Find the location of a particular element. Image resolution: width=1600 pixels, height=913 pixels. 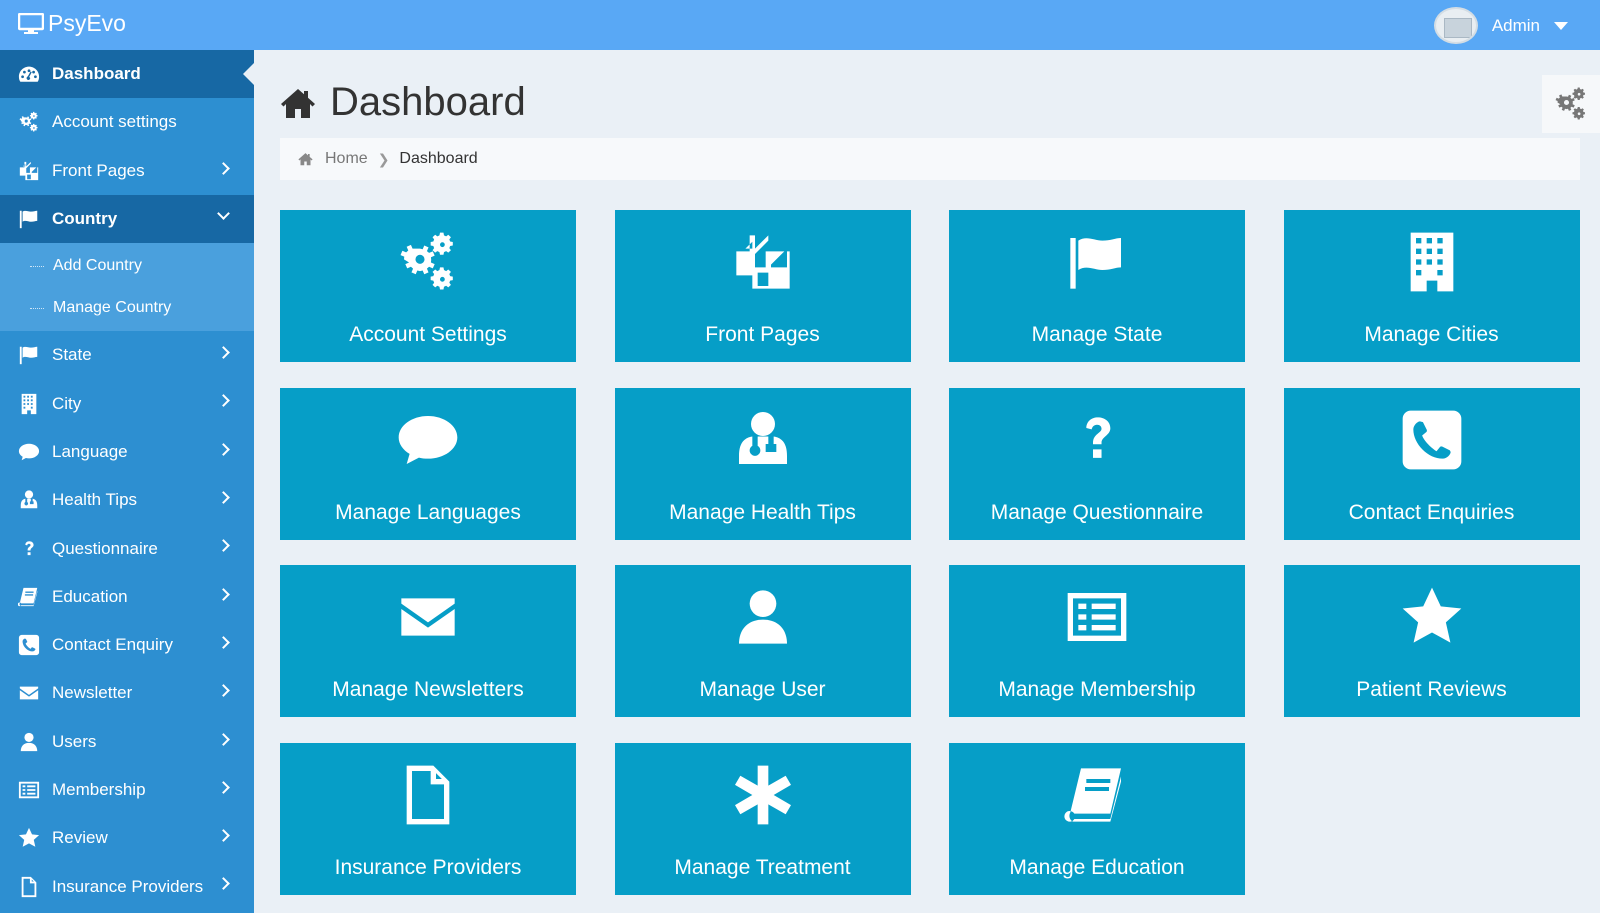

tile-label: Insurance Providers is located at coordinates (428, 868).